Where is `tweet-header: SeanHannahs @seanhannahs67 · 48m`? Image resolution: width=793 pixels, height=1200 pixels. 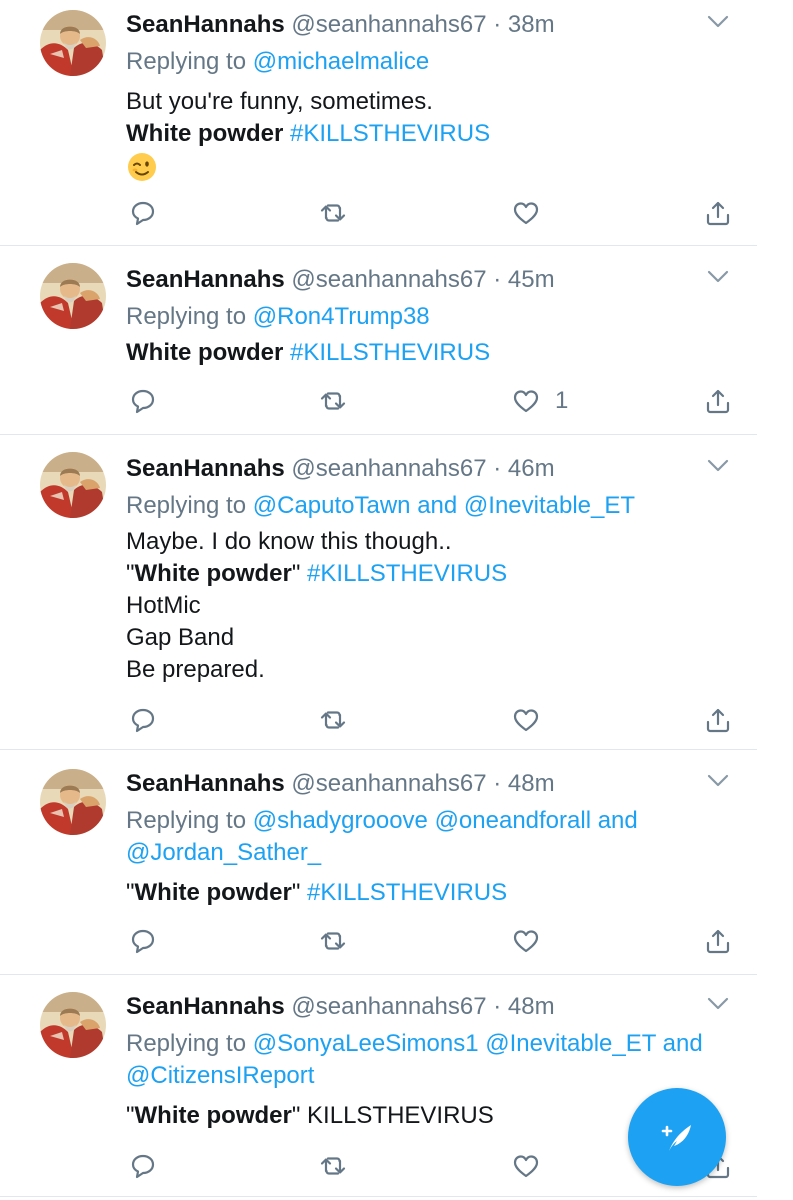 tweet-header: SeanHannahs @seanhannahs67 · 48m is located at coordinates (340, 784).